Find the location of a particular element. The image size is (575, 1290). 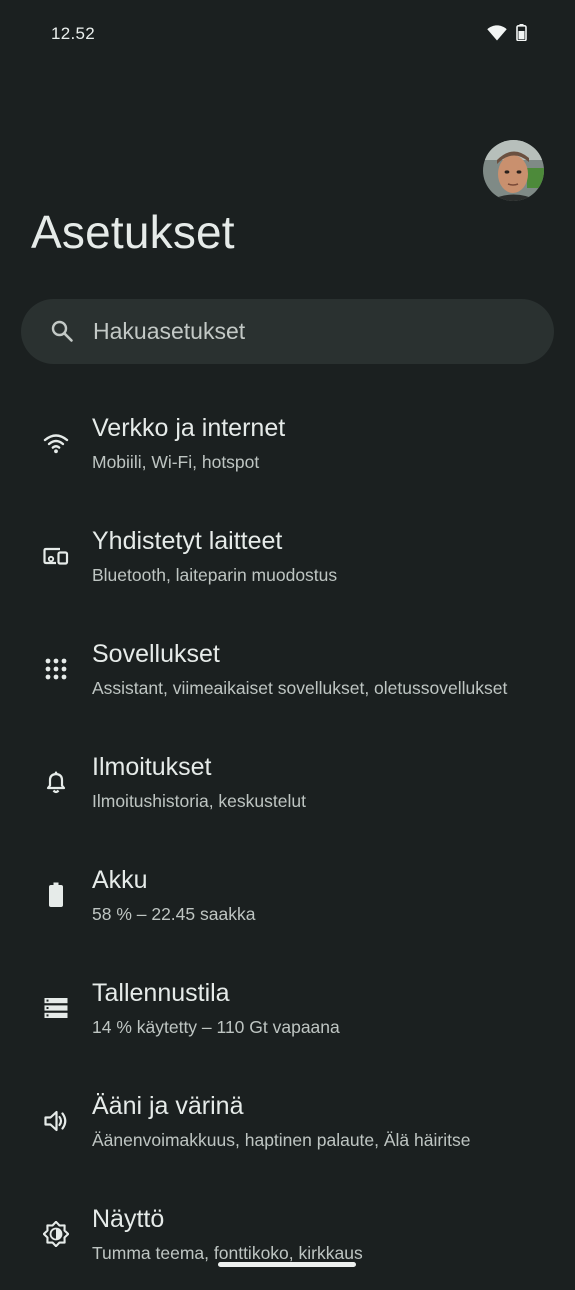

status-time: 12.52 is located at coordinates (73, 33).